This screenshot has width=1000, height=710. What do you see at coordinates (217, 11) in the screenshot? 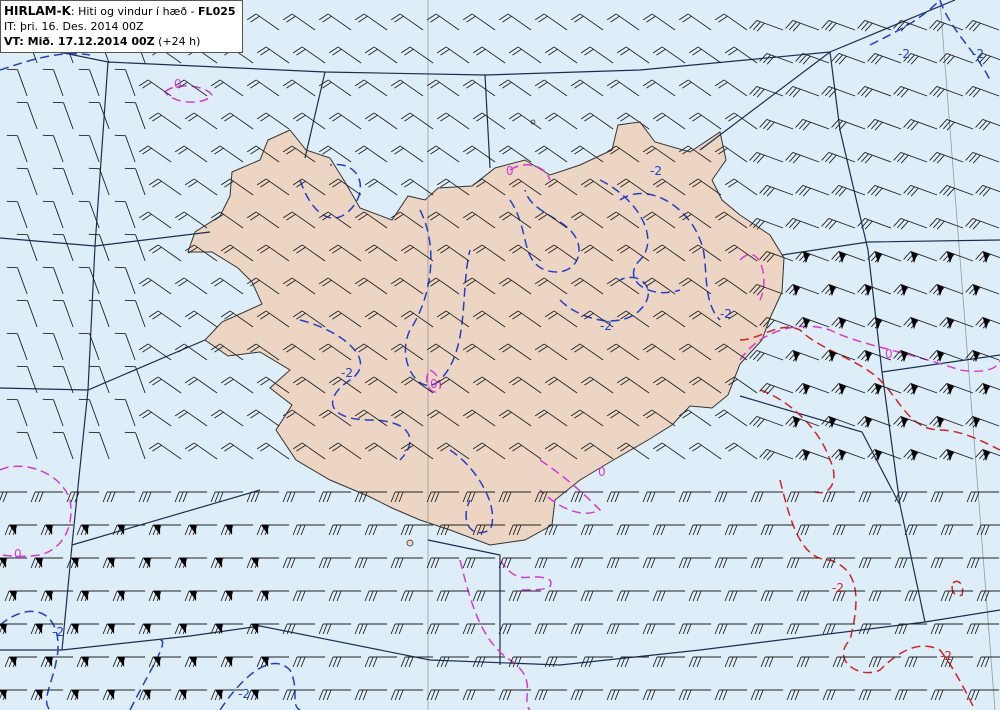
I see `flight-level: FL025` at bounding box center [217, 11].